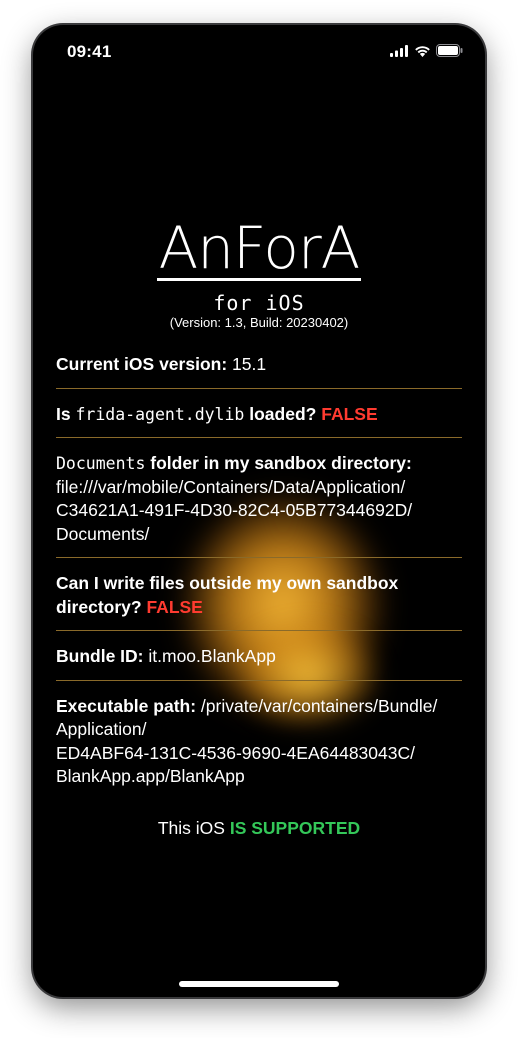 This screenshot has width=518, height=1038. Describe the element at coordinates (319, 705) in the screenshot. I see `executable-path-value-line1: /private/var/containers/Bundle/` at that location.